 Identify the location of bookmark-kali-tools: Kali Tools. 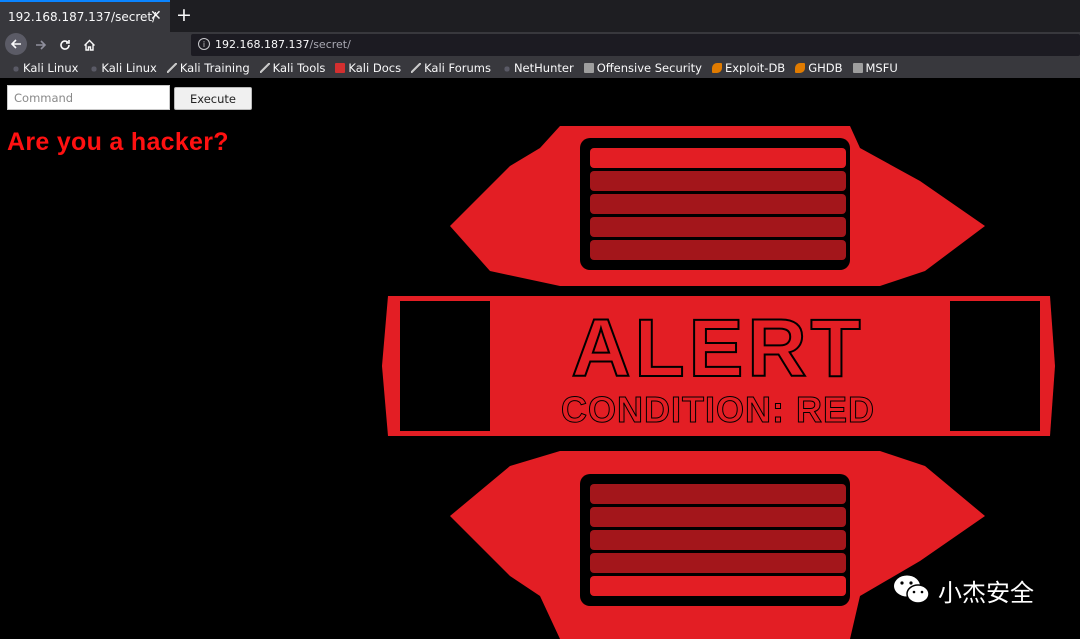
(292, 68).